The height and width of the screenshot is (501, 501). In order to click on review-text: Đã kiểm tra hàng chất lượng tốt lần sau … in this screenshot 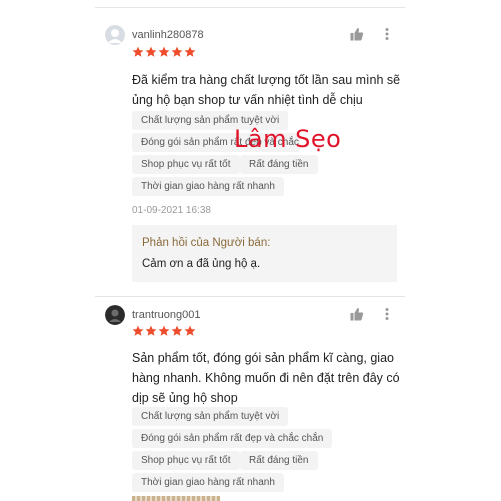, I will do `click(267, 90)`.